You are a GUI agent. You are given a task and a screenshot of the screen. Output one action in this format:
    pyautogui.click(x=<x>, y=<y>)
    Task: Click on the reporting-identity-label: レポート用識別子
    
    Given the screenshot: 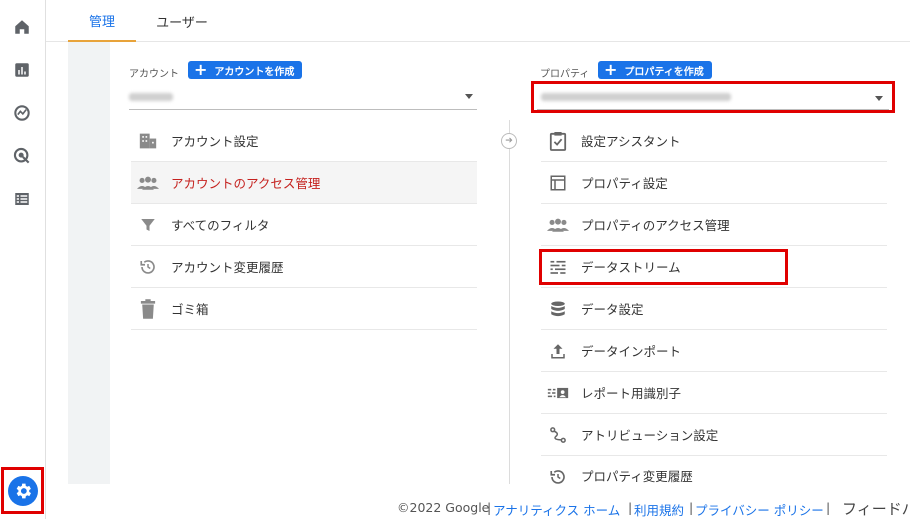 What is the action you would take?
    pyautogui.click(x=631, y=393)
    